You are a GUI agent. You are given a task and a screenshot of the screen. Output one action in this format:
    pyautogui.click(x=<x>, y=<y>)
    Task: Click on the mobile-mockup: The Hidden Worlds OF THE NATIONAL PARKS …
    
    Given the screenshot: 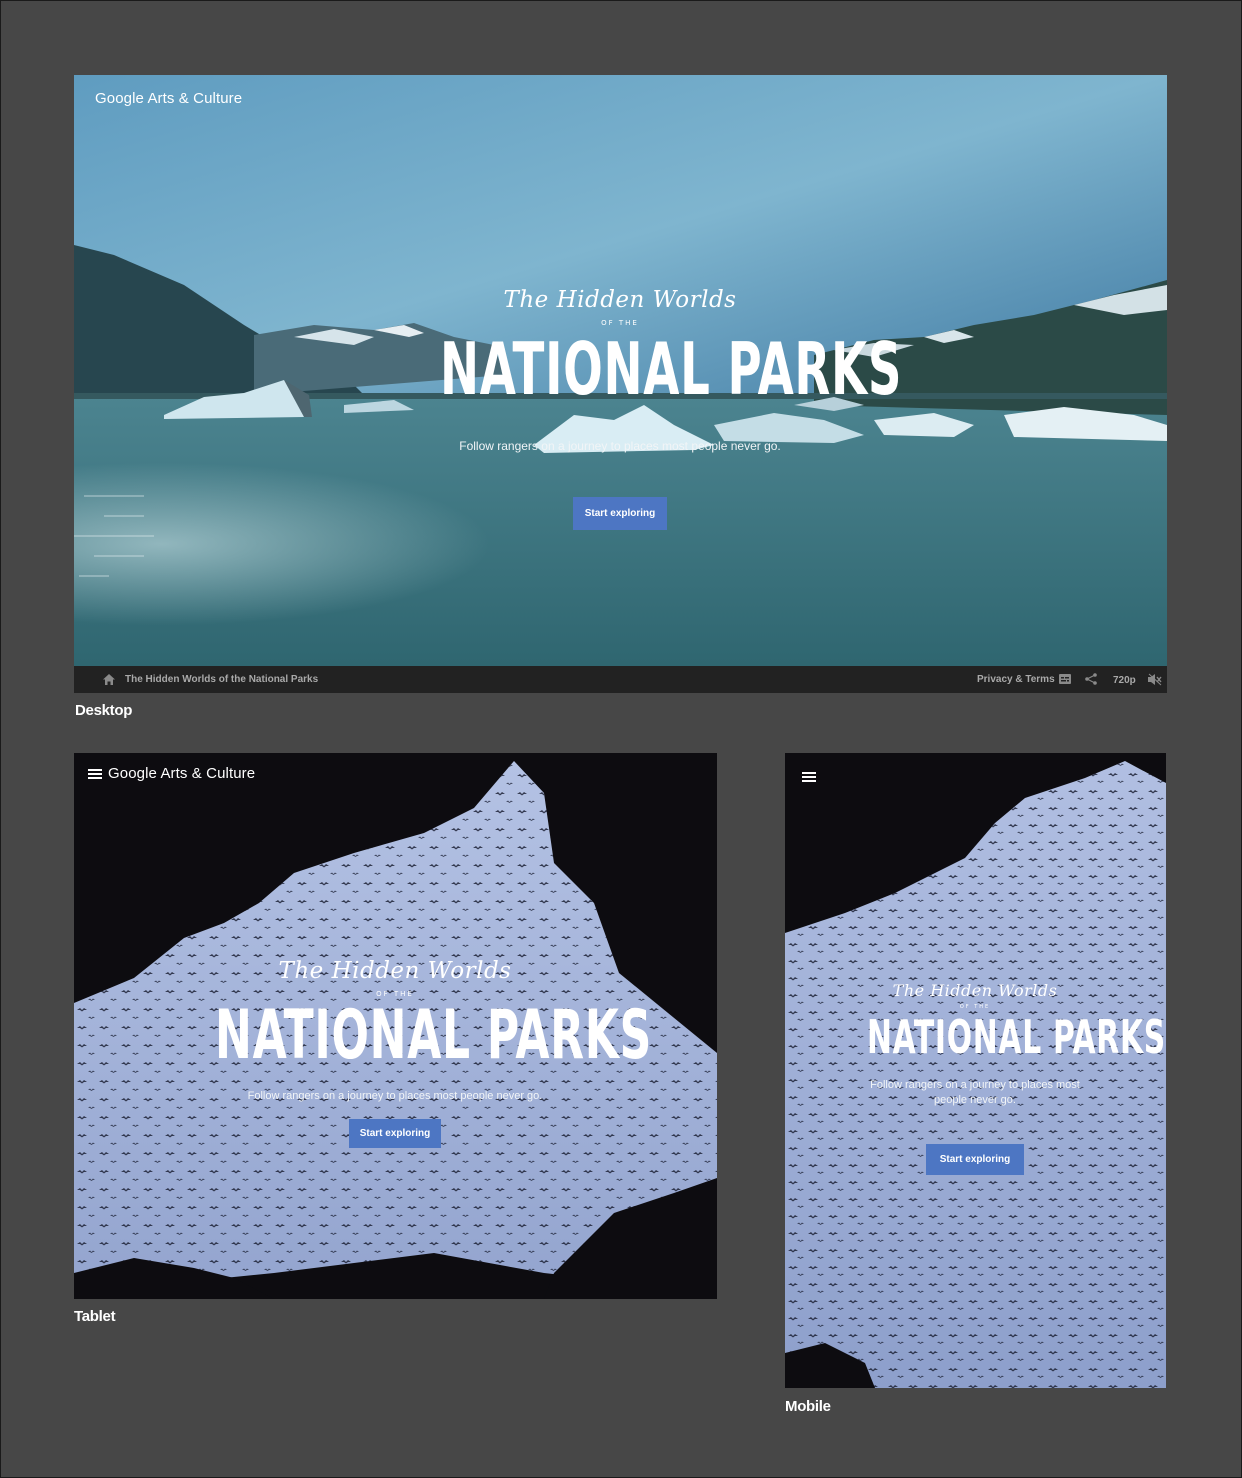 What is the action you would take?
    pyautogui.click(x=975, y=1070)
    